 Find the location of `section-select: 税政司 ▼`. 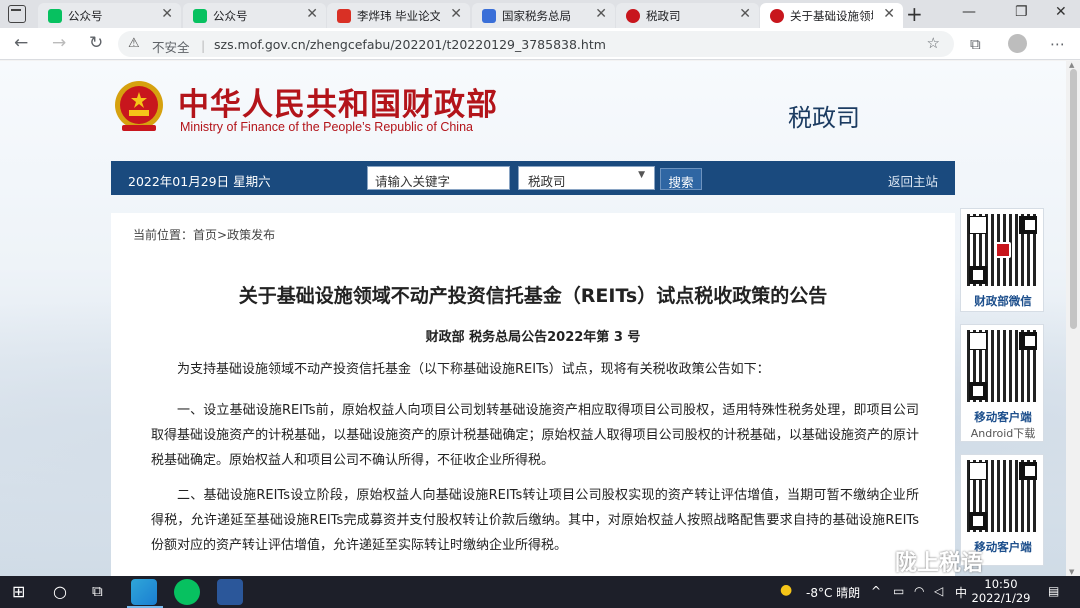

section-select: 税政司 ▼ is located at coordinates (586, 178).